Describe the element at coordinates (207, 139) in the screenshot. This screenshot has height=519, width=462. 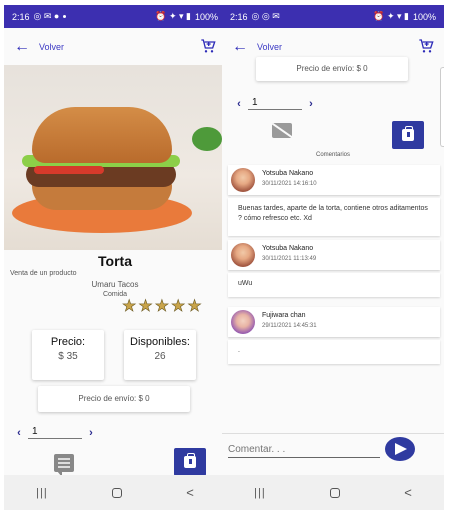
I see `herb-shape` at that location.